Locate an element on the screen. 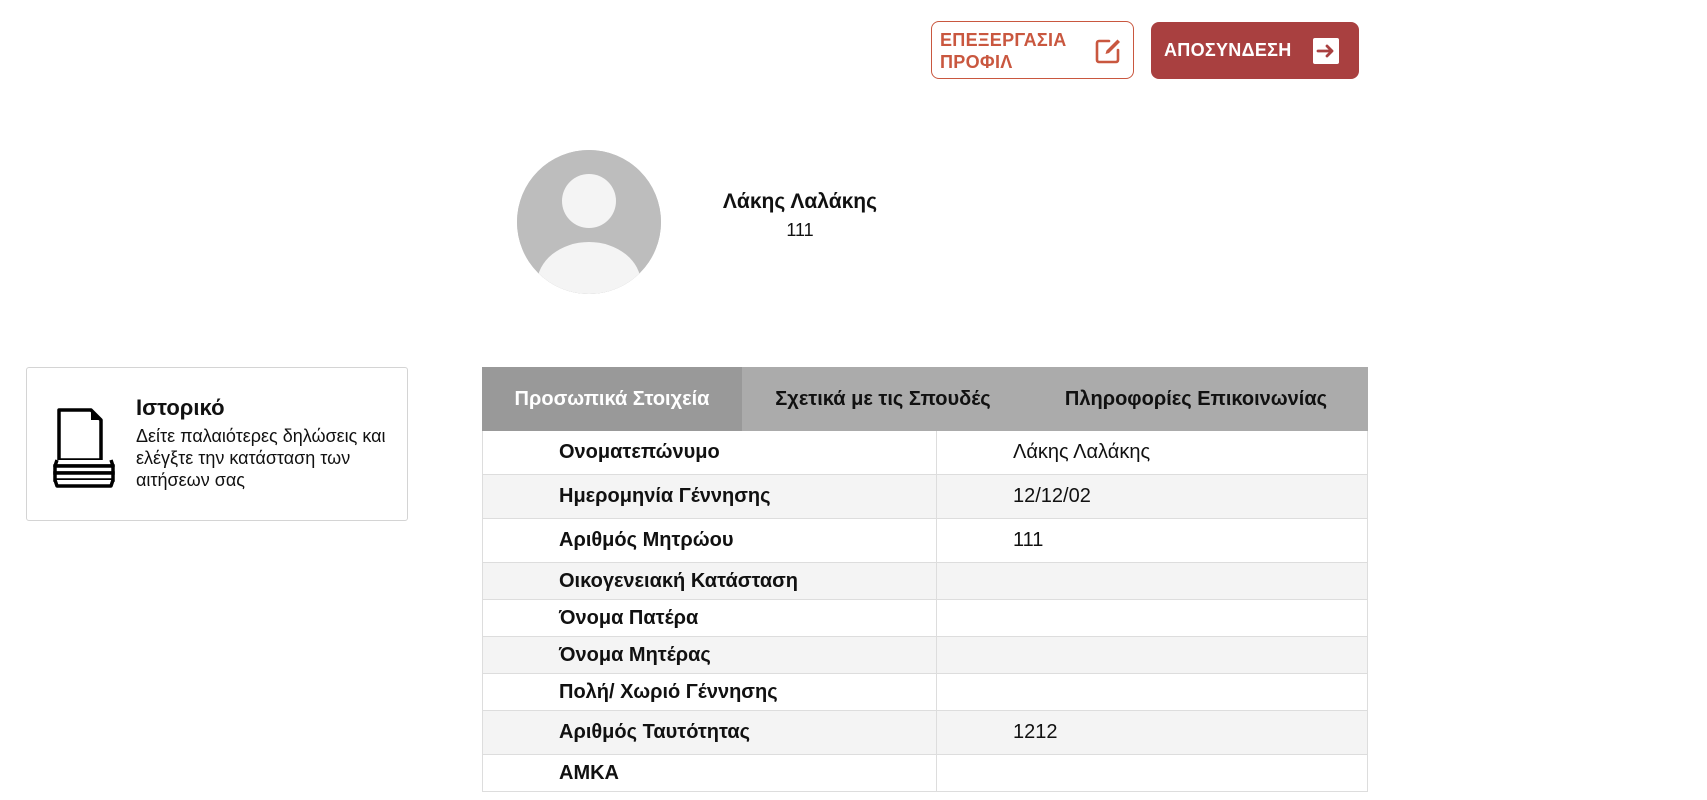  row-label: Όνομα Πατέρα is located at coordinates (709, 618).